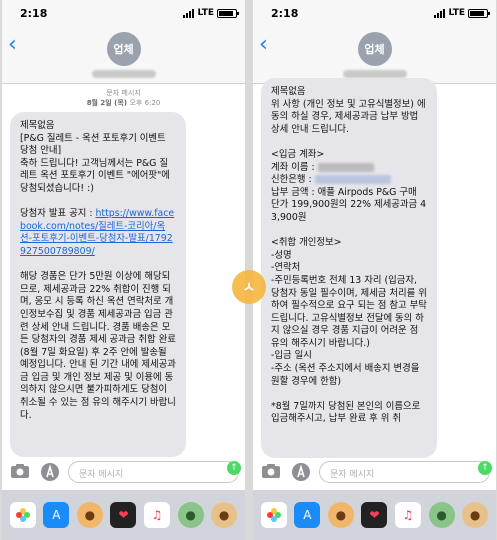 The image size is (497, 540). I want to click on message-type-label: 문자 메시지, so click(123, 93).